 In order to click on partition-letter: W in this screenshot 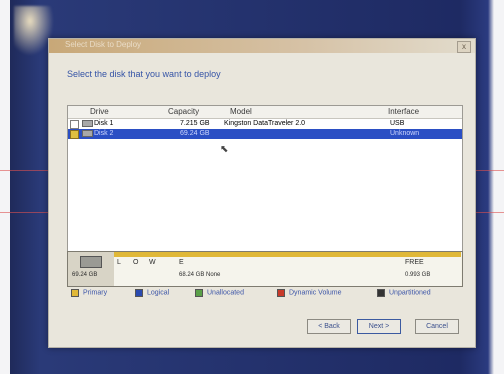, I will do `click(152, 262)`.